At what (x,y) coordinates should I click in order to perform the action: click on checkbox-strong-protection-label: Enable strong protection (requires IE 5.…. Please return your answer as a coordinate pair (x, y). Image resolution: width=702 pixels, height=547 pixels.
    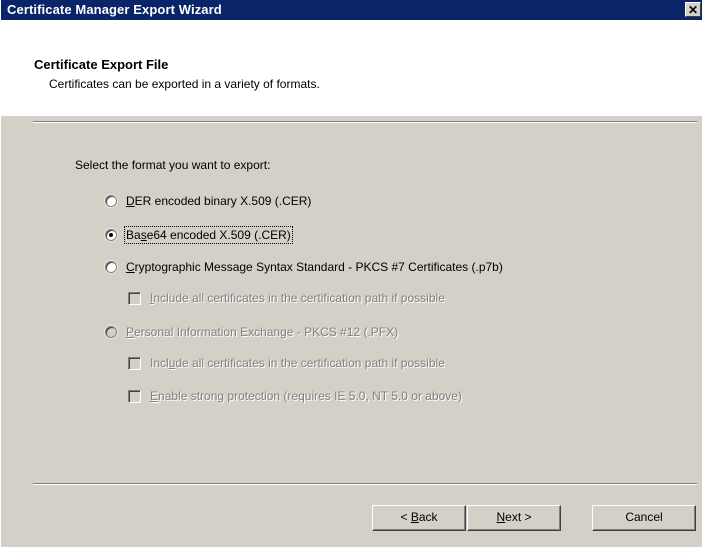
    Looking at the image, I should click on (306, 396).